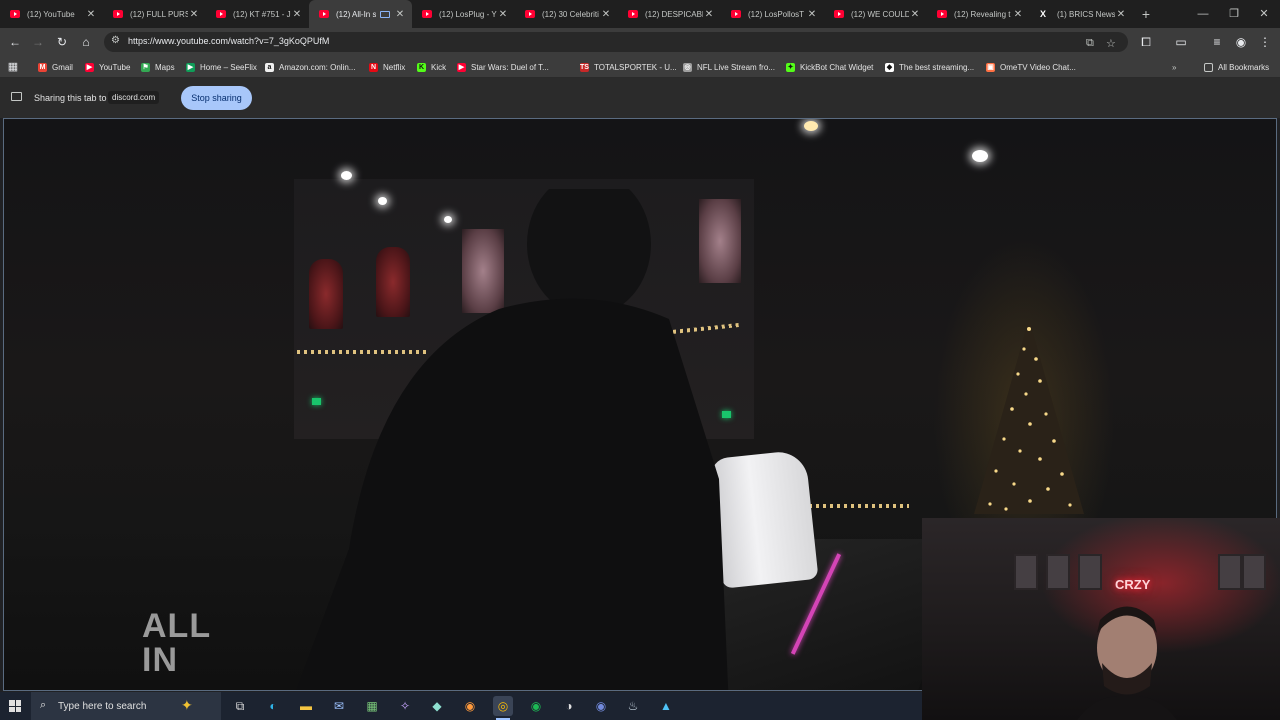 Image resolution: width=1280 pixels, height=720 pixels. What do you see at coordinates (394, 67) in the screenshot?
I see `bookmark-label: Netflix` at bounding box center [394, 67].